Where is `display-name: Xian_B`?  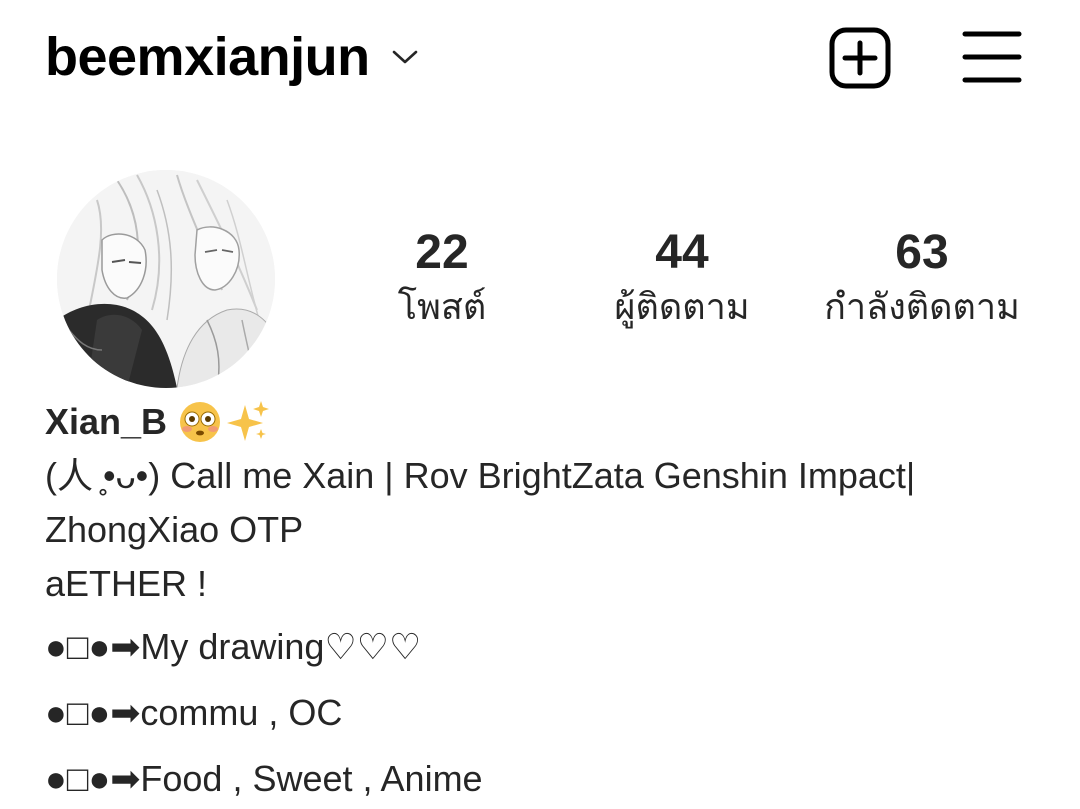
display-name: Xian_B is located at coordinates (106, 421).